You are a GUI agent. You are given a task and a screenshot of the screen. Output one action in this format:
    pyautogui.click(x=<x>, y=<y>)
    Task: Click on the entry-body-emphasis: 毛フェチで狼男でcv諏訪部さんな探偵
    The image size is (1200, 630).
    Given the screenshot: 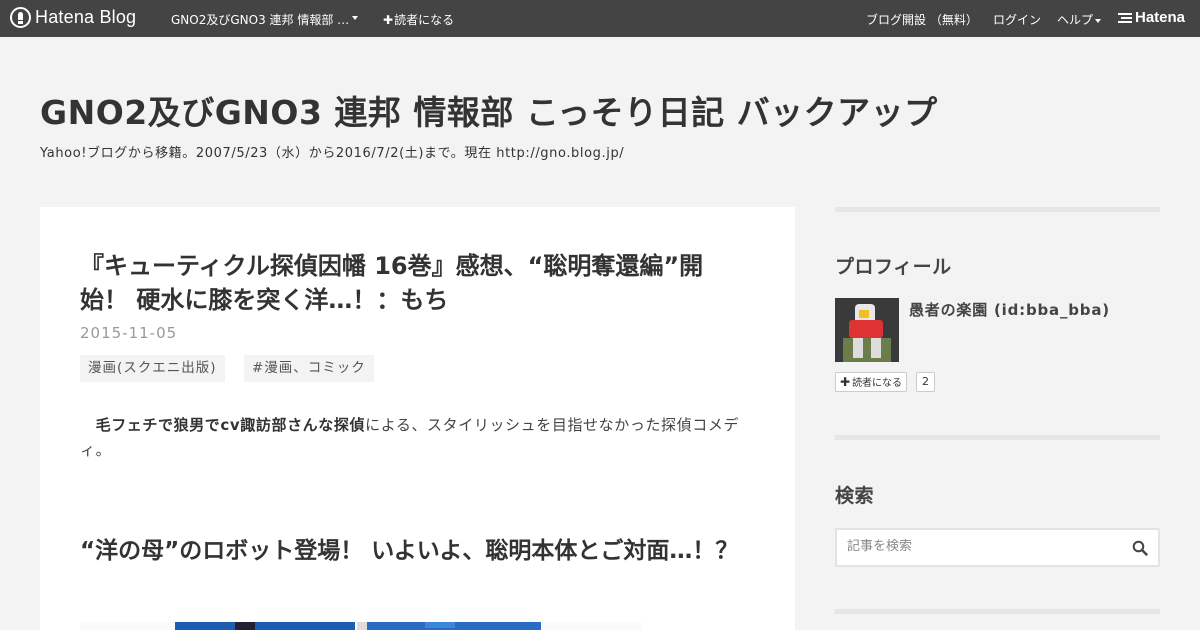 What is the action you would take?
    pyautogui.click(x=230, y=425)
    